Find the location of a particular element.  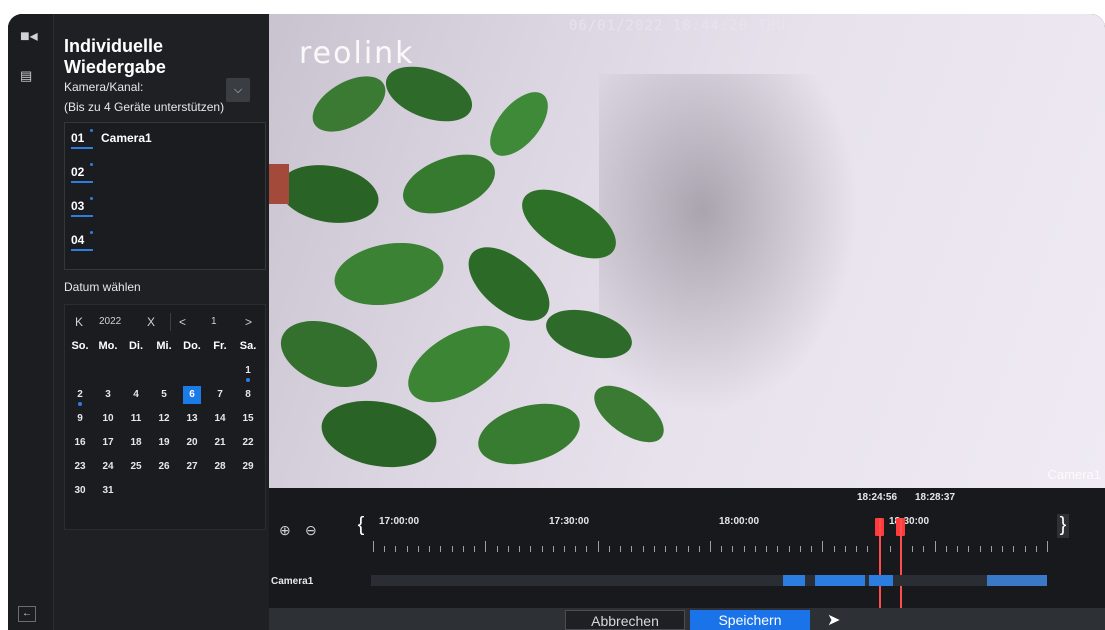

calendar-day: 5 is located at coordinates (164, 394).